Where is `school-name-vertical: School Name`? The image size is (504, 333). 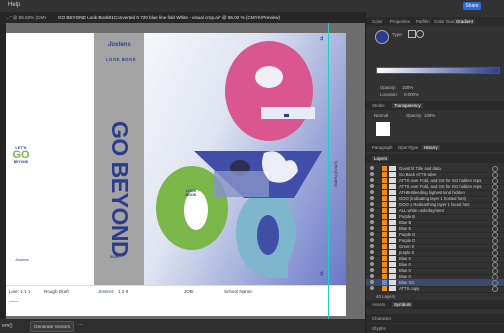 school-name-vertical: School Name is located at coordinates (336, 173).